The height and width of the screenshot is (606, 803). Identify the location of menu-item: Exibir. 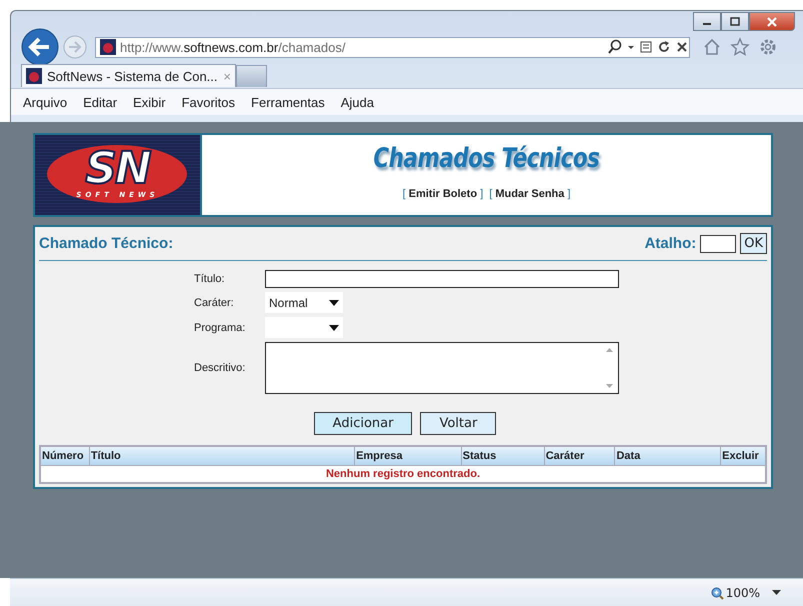
(149, 102).